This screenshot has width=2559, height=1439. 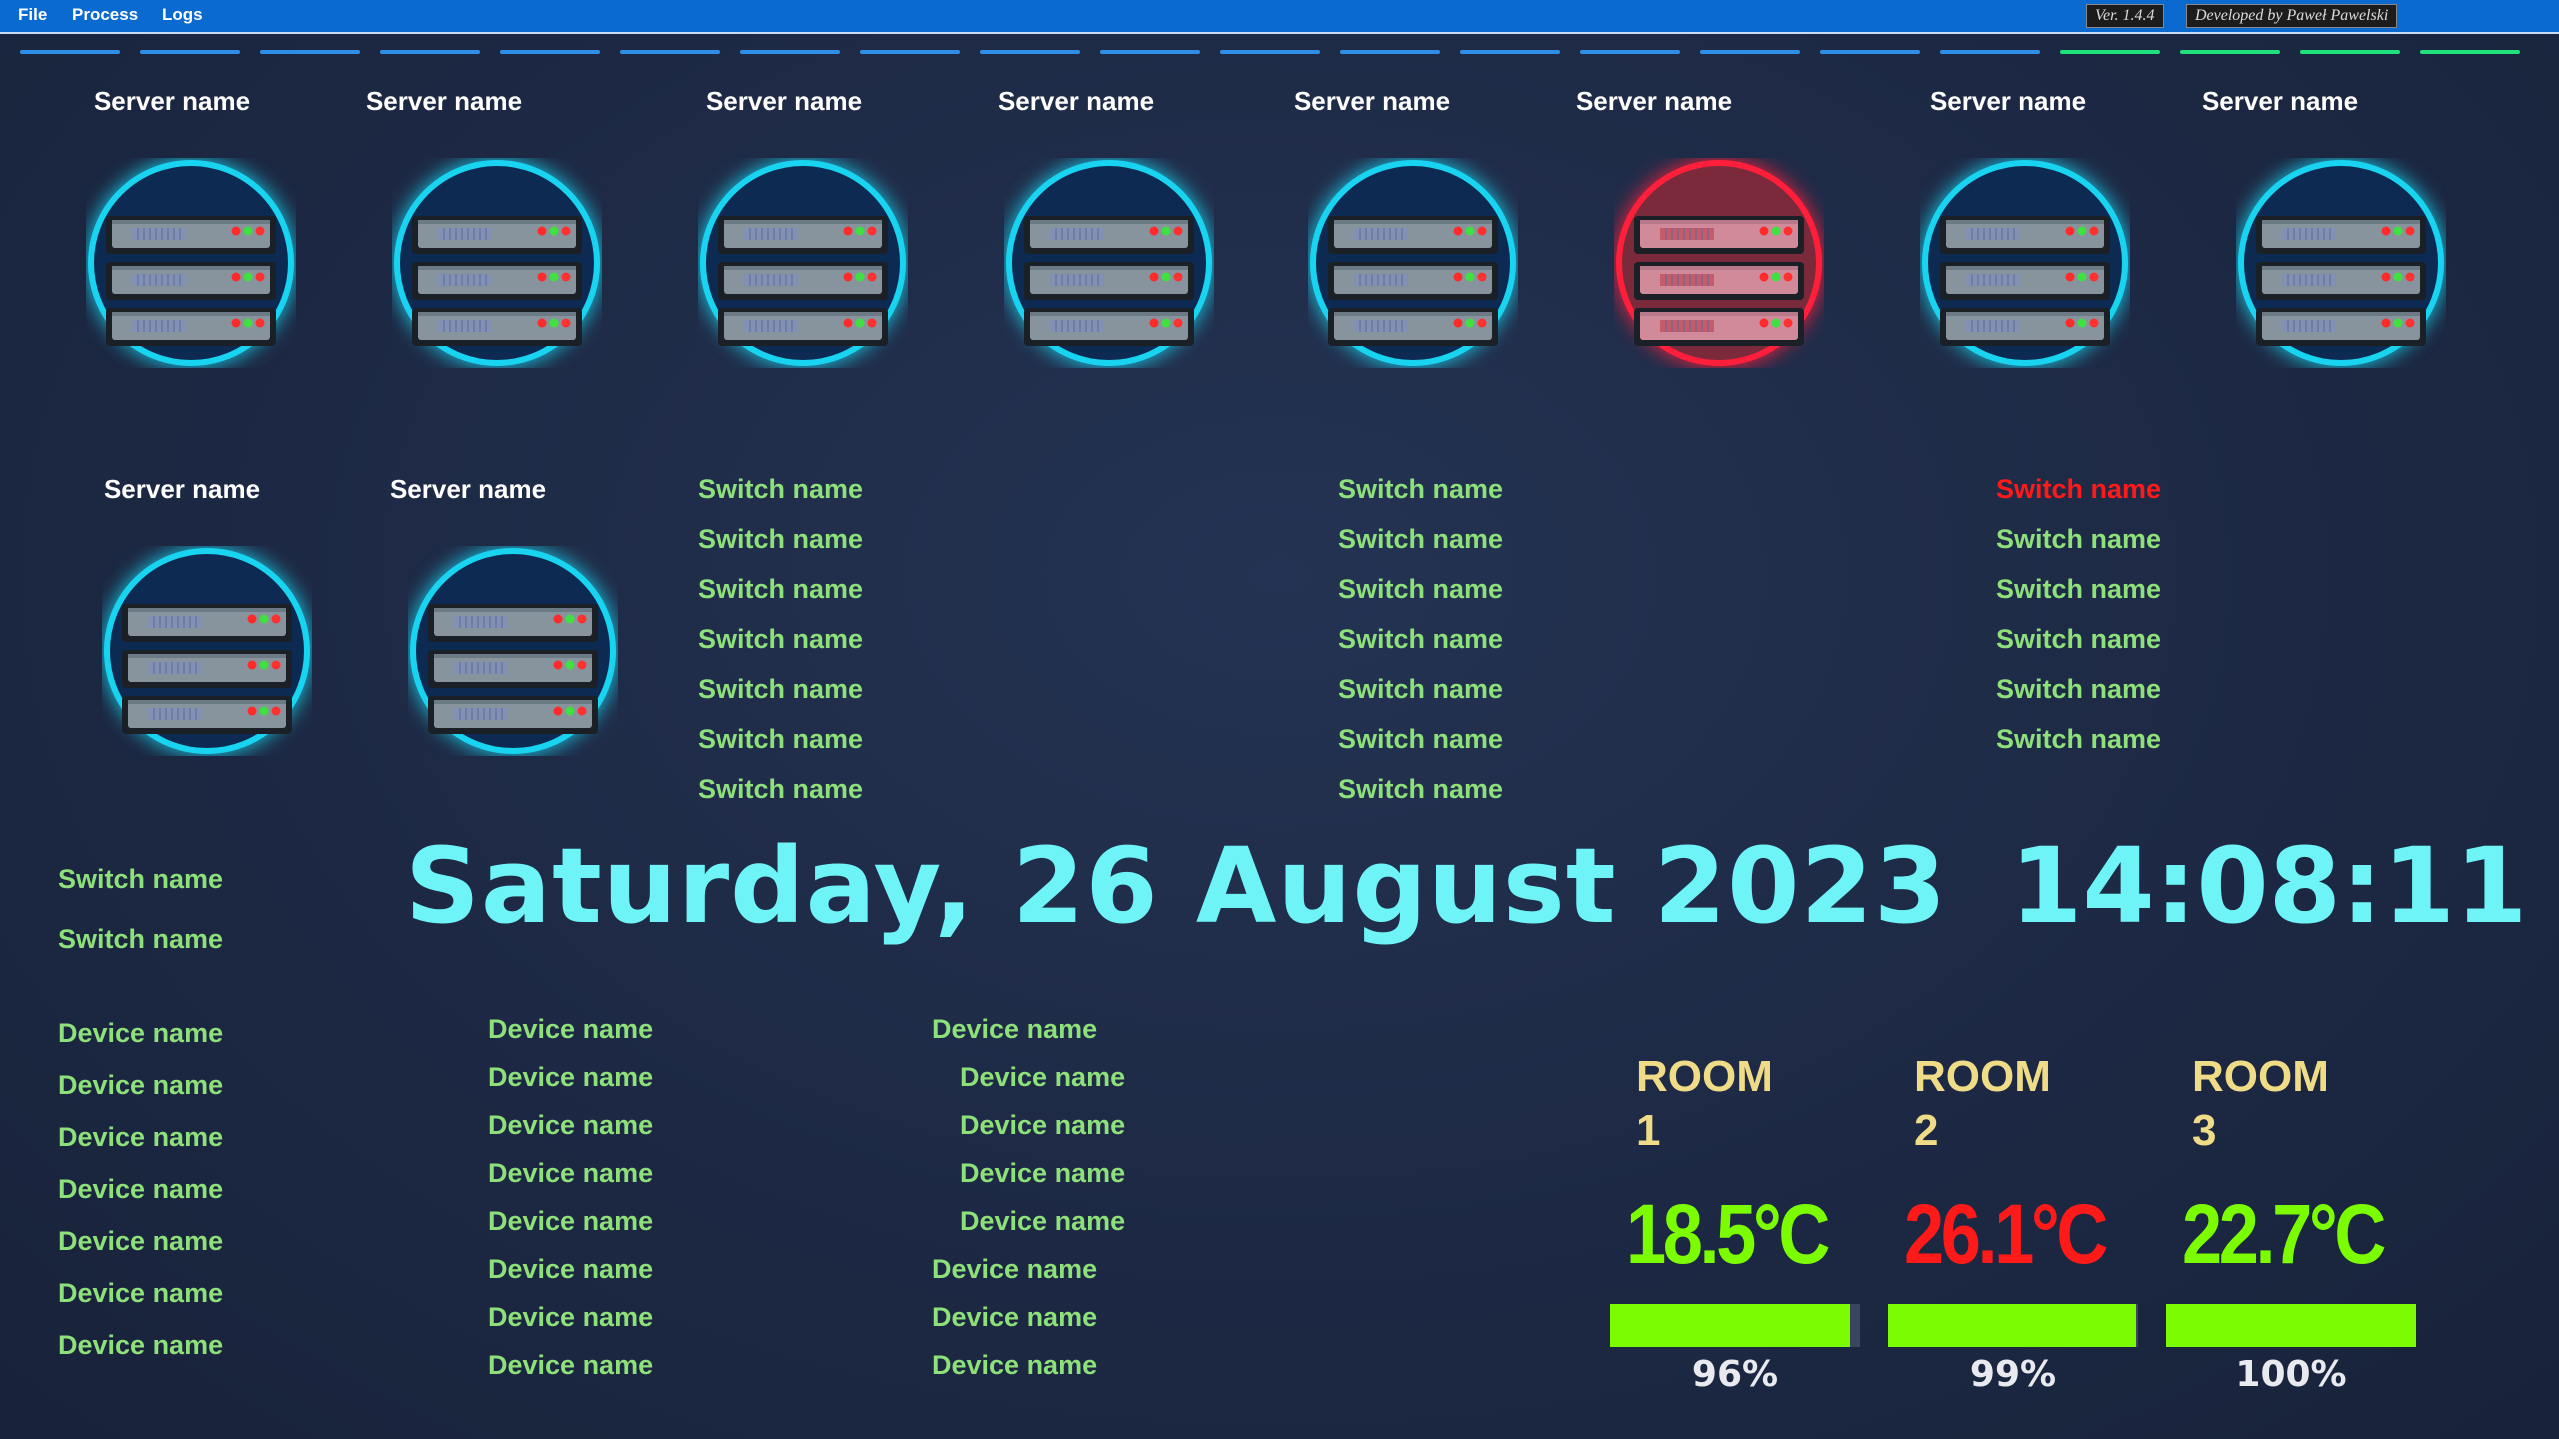 What do you see at coordinates (1176, 886) in the screenshot?
I see `date-display: Saturday, 26 August 2023` at bounding box center [1176, 886].